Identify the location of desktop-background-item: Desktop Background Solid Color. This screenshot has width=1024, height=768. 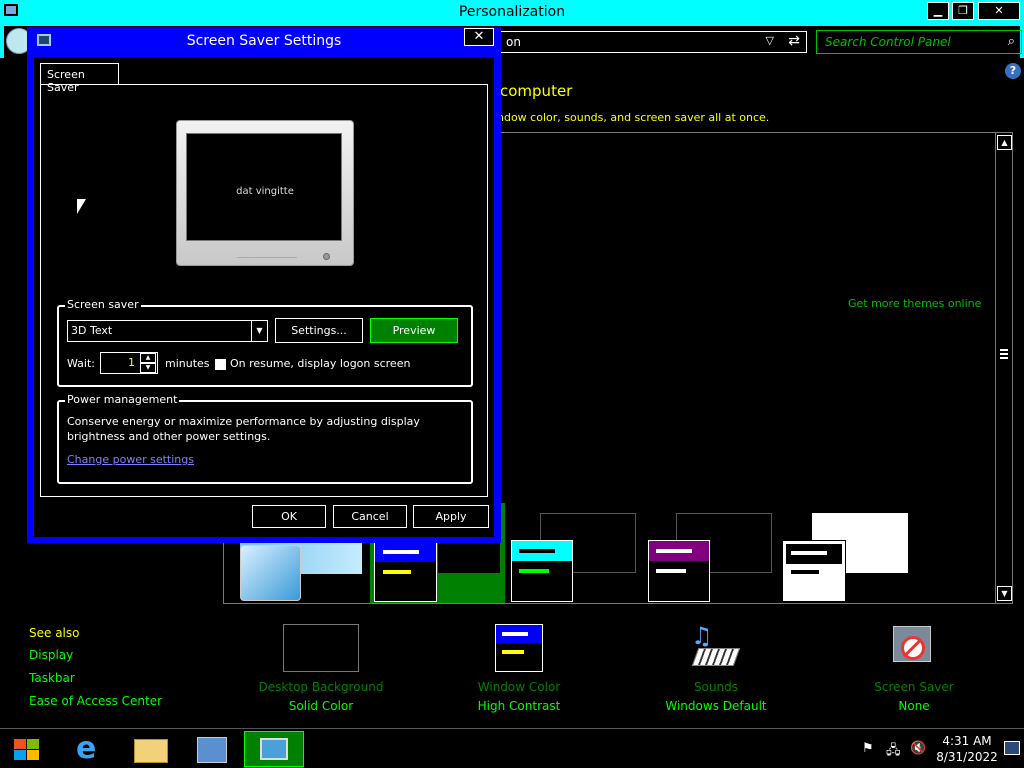
(321, 668).